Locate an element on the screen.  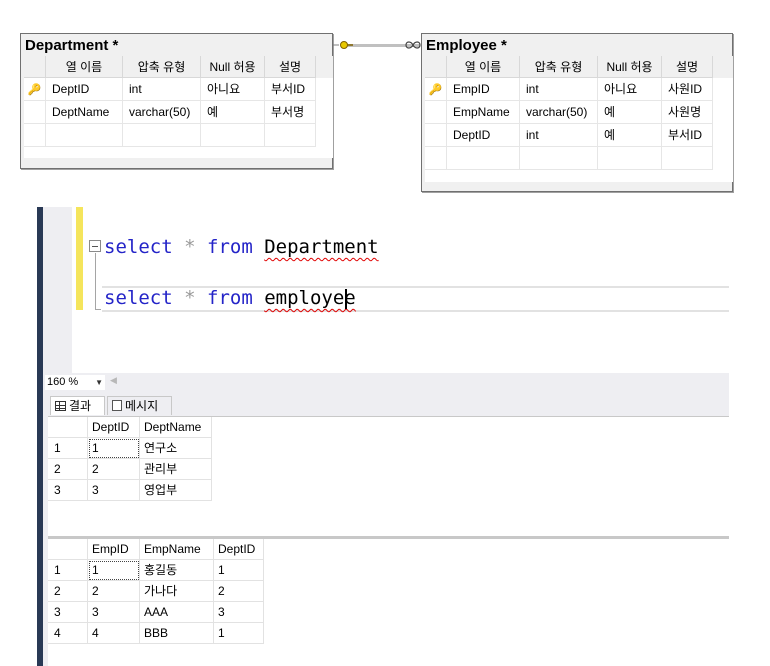
zoom-dropdown: 160 % ▼ is located at coordinates (75, 382).